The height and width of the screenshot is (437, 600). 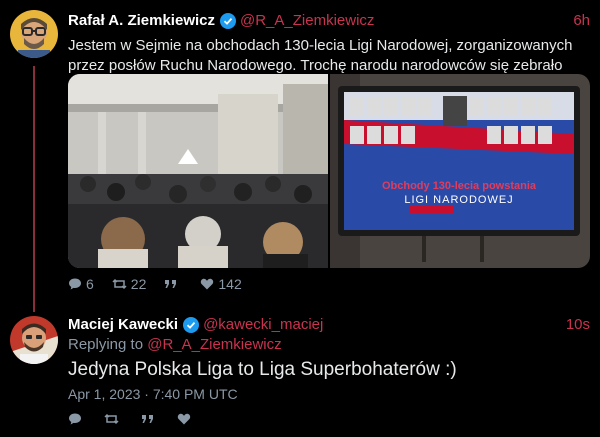 What do you see at coordinates (141, 20) in the screenshot?
I see `author-name: Rafał A. Ziemkiewicz` at bounding box center [141, 20].